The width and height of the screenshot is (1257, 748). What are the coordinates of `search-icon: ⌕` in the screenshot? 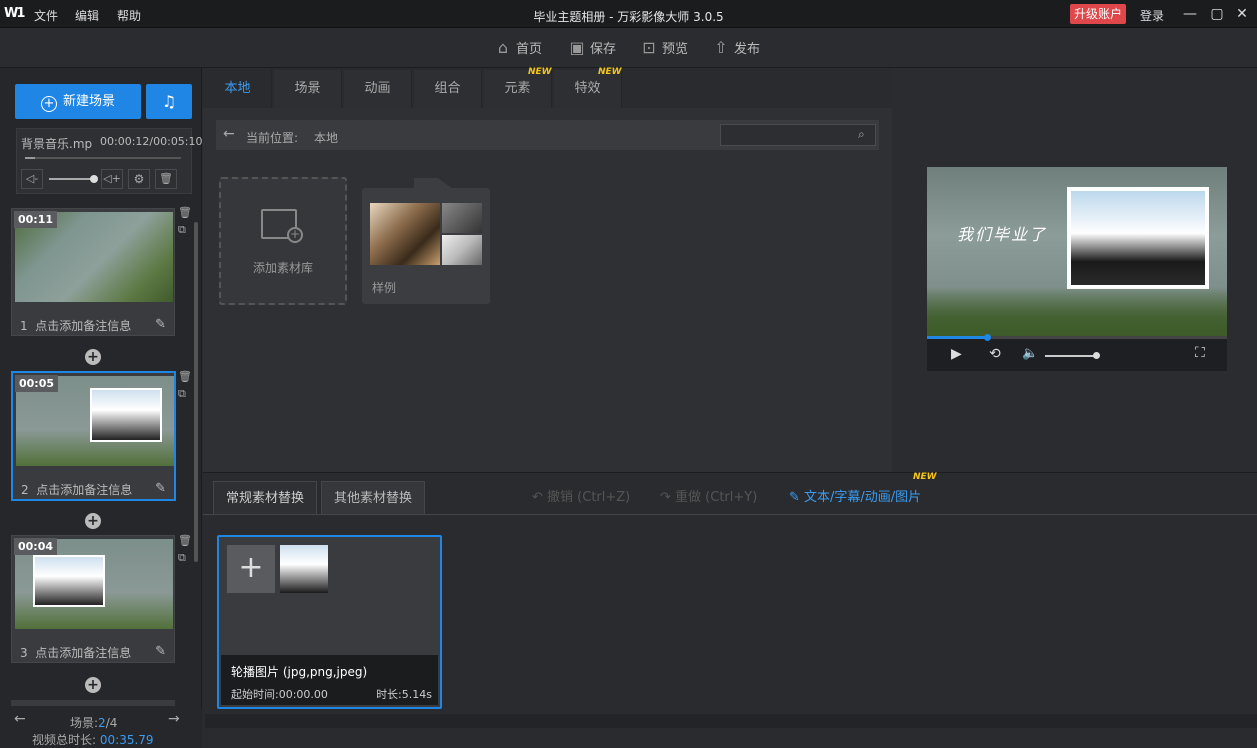 It's located at (861, 134).